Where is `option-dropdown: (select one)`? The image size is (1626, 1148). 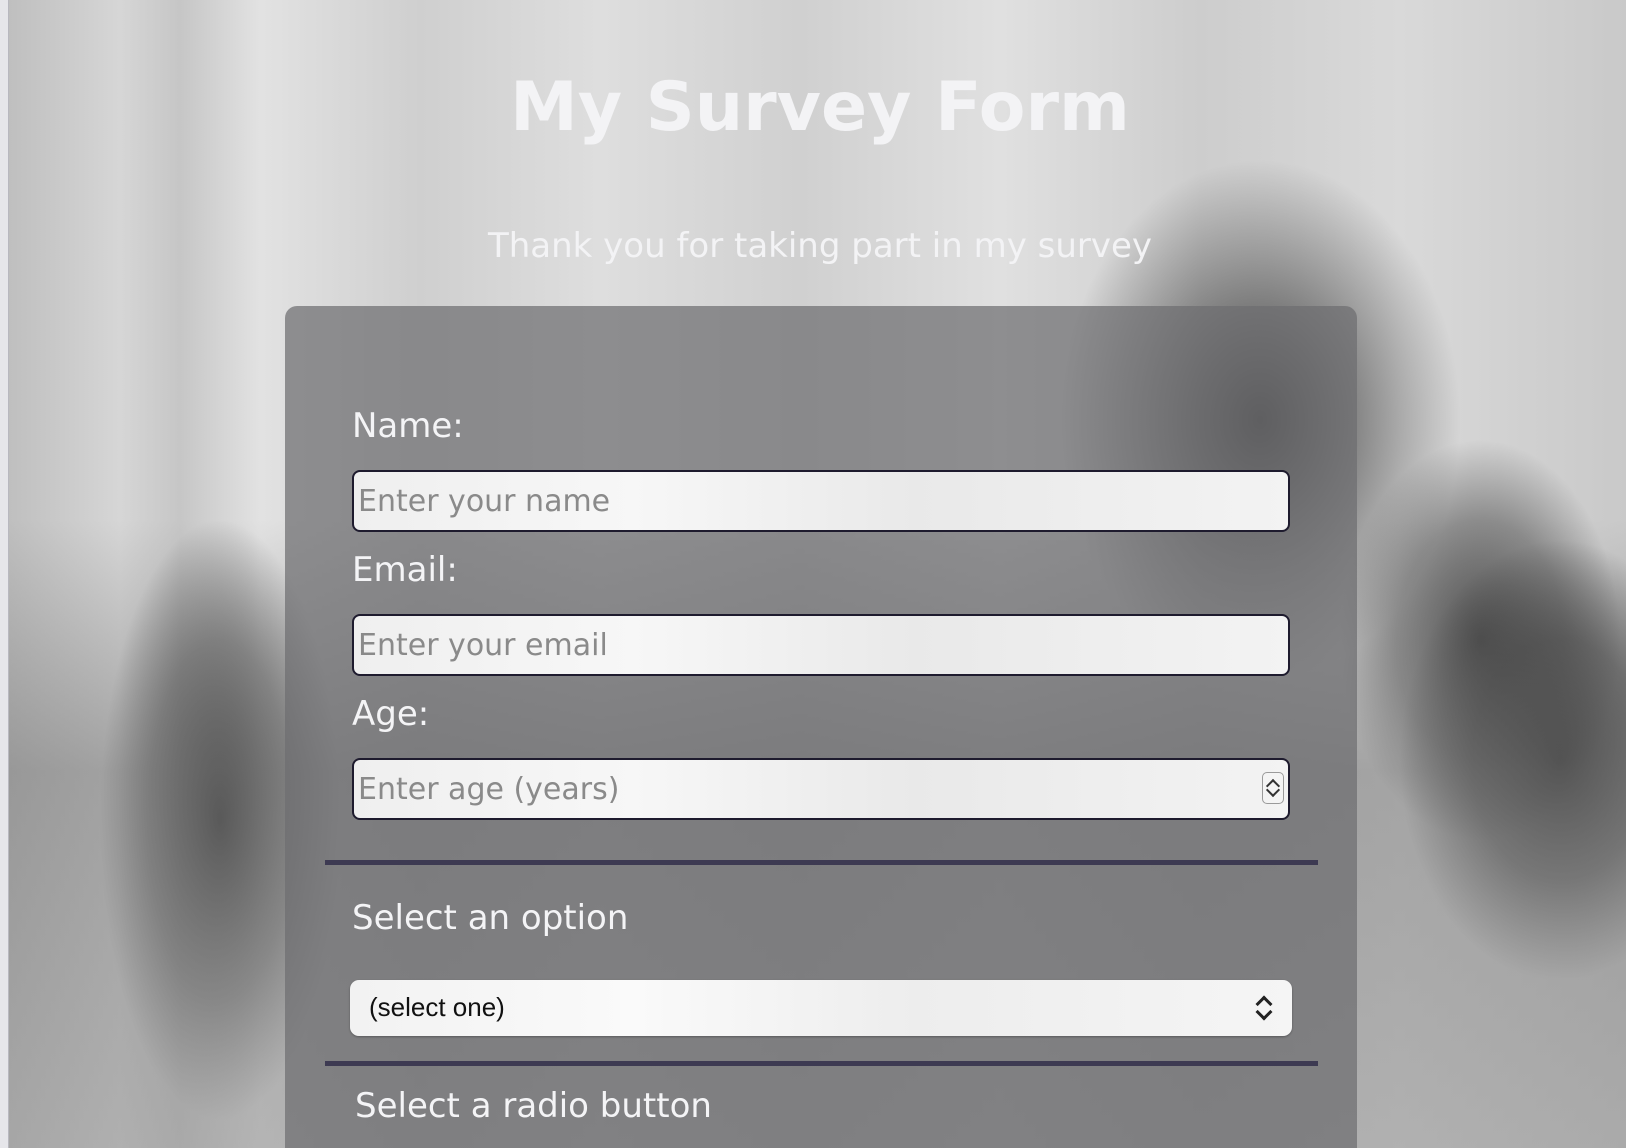
option-dropdown: (select one) is located at coordinates (821, 1008).